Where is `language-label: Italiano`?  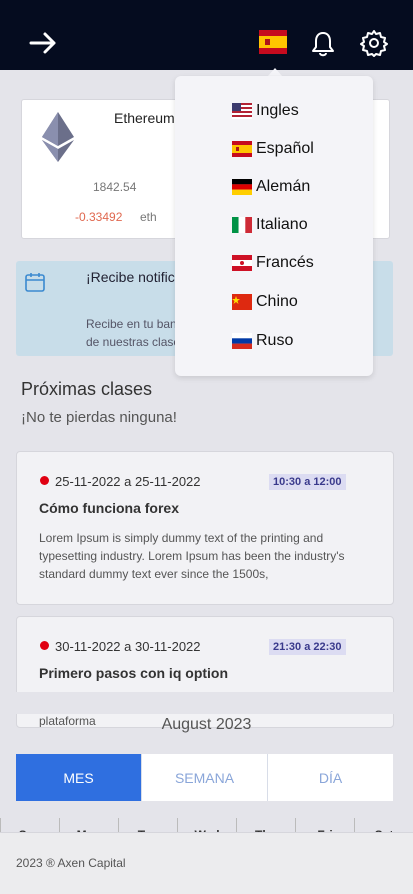 language-label: Italiano is located at coordinates (282, 224).